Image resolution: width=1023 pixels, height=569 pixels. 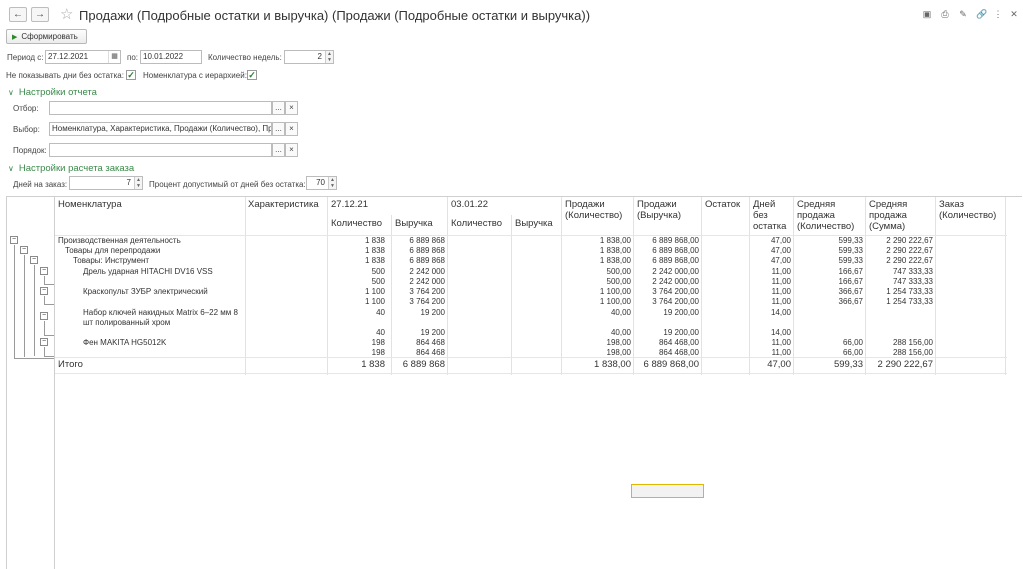 What do you see at coordinates (356, 223) in the screenshot?
I see `col-header-qty1: Количество` at bounding box center [356, 223].